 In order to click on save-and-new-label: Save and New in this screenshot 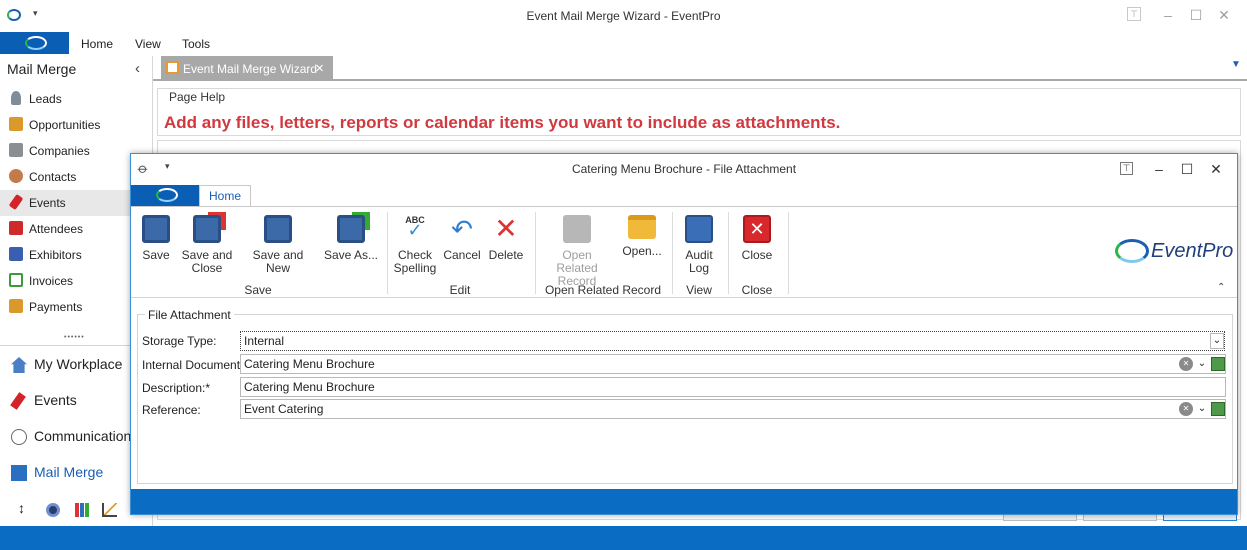, I will do `click(278, 261)`.